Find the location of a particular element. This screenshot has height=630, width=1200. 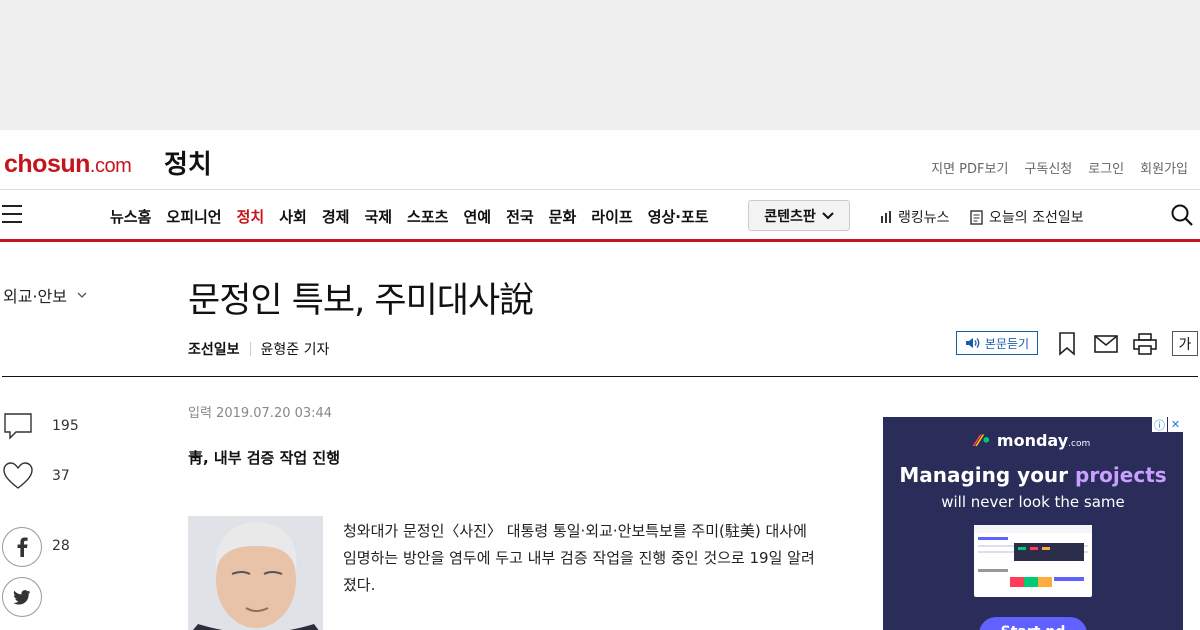

article-subhead: 靑, 내부 검증 작업 진행 is located at coordinates (264, 458).